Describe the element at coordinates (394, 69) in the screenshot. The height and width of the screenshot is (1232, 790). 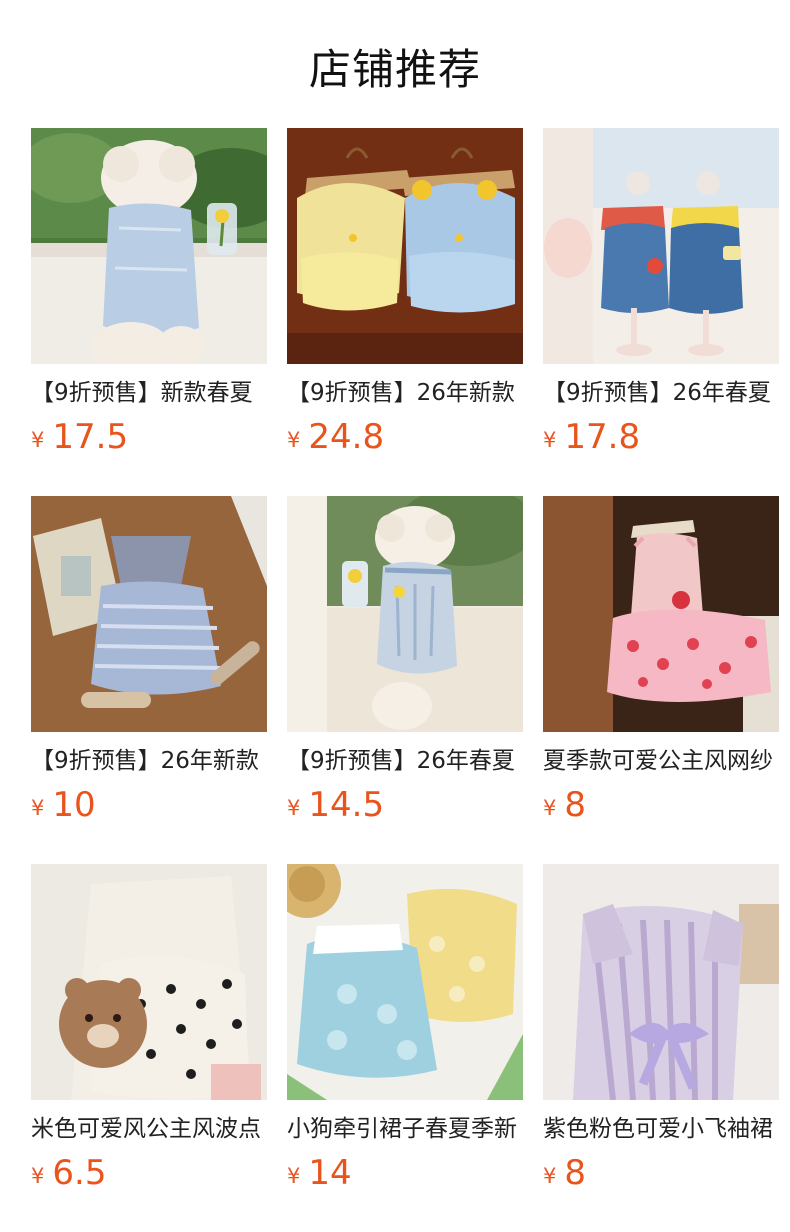
I see `page-title: 店铺推荐` at that location.